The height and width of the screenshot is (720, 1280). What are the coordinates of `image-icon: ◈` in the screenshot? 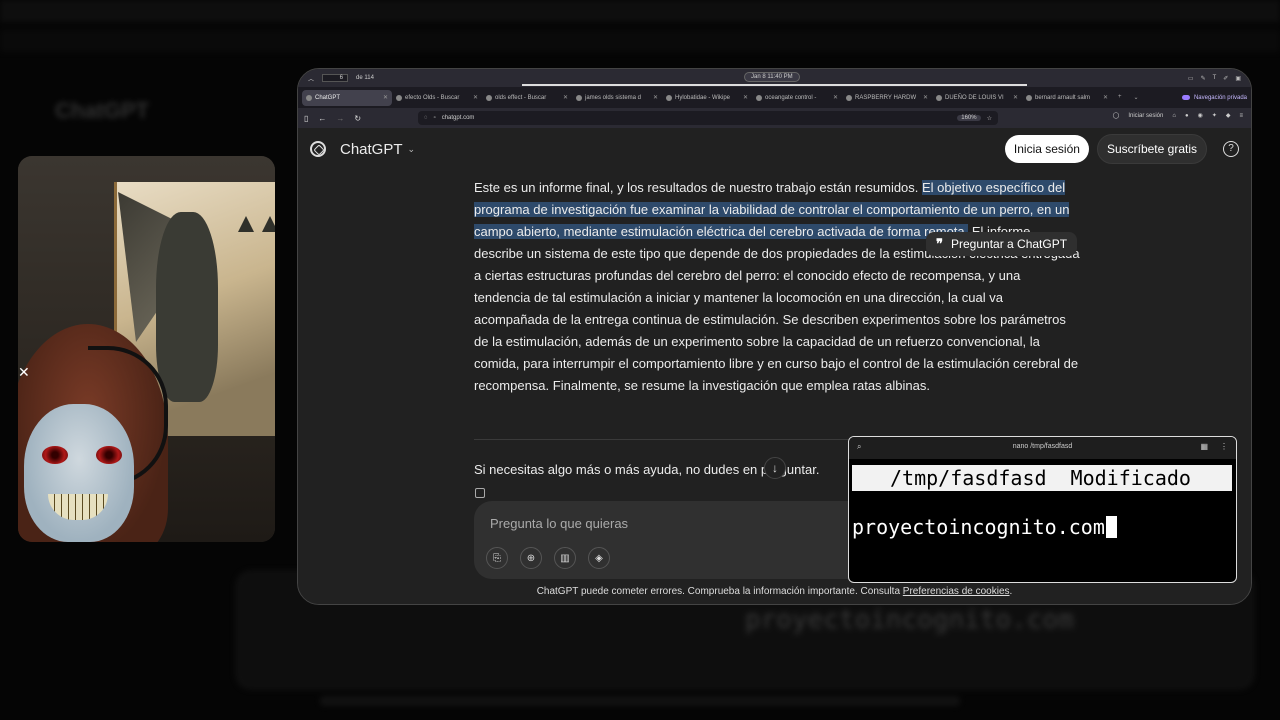 It's located at (599, 558).